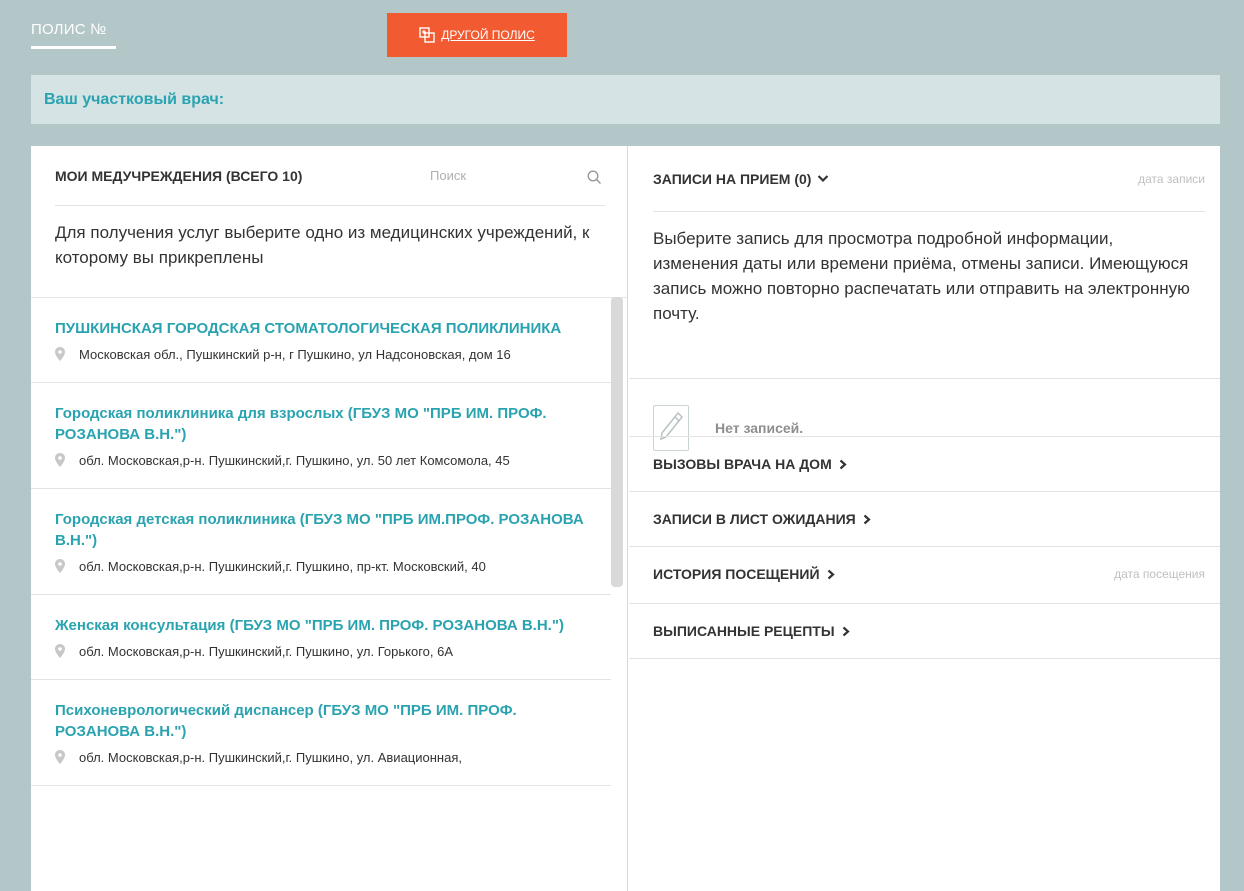  I want to click on visit-history-title: ИСТОРИЯ ПОСЕЩЕНИЙ, so click(736, 574).